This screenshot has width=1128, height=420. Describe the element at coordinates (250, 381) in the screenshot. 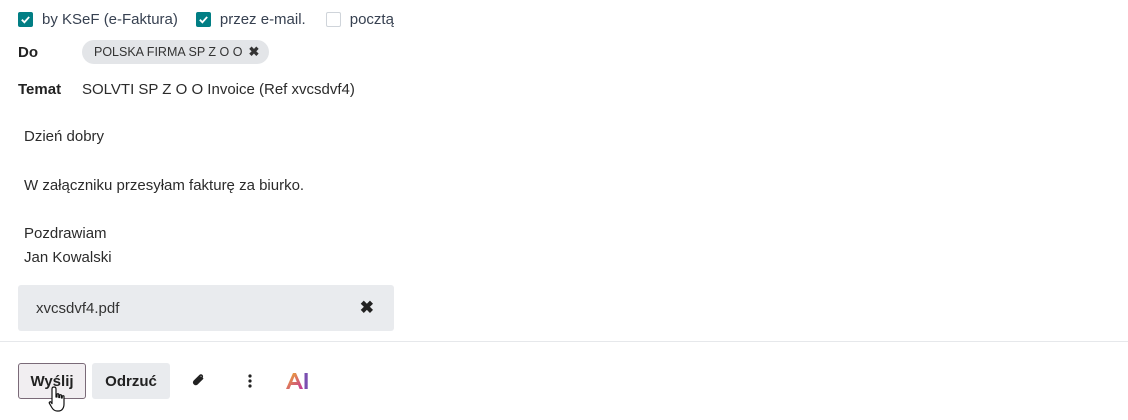

I see `more-vertical-icon` at that location.